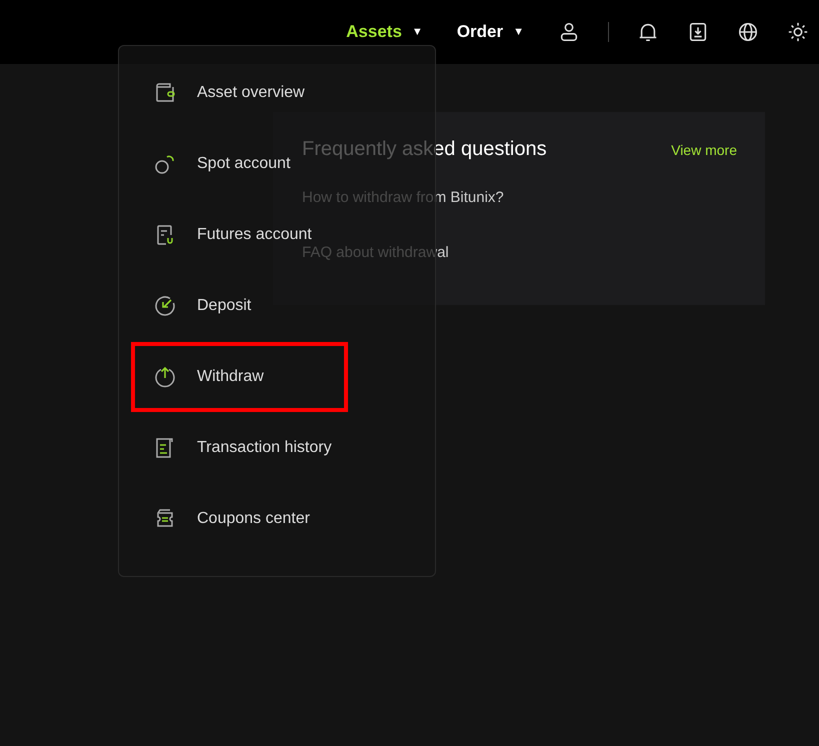  Describe the element at coordinates (233, 448) in the screenshot. I see `menu-item: Transaction history` at that location.